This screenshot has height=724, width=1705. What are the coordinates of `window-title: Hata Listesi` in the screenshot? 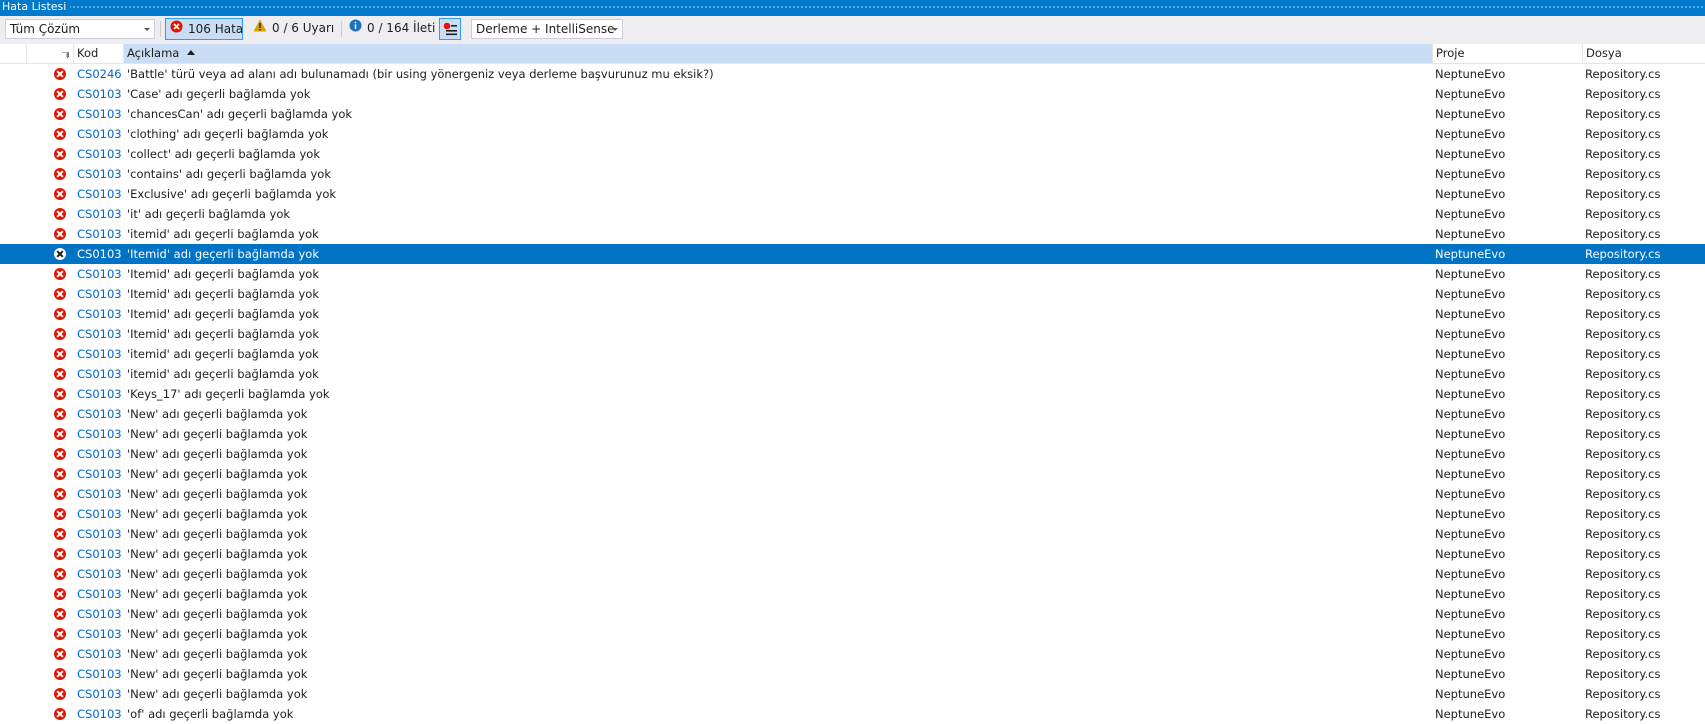 It's located at (36, 6).